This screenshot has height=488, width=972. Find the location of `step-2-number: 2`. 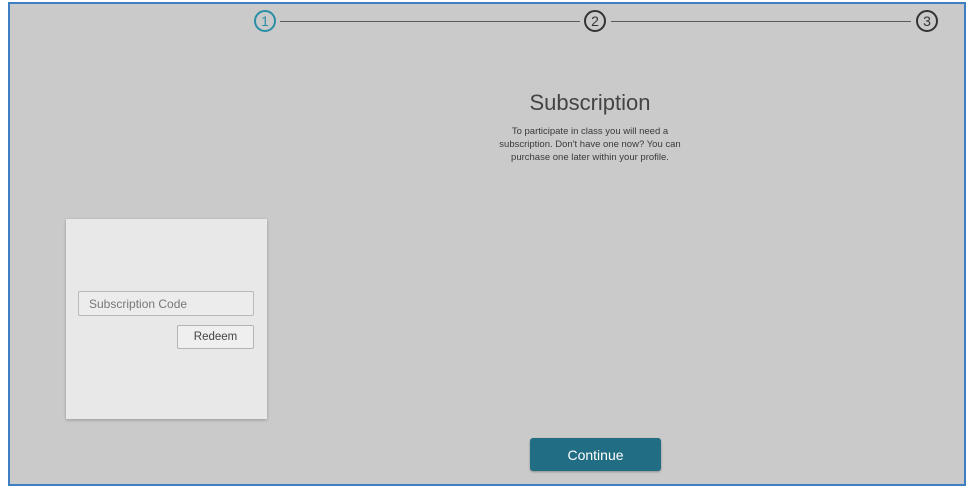

step-2-number: 2 is located at coordinates (595, 21).